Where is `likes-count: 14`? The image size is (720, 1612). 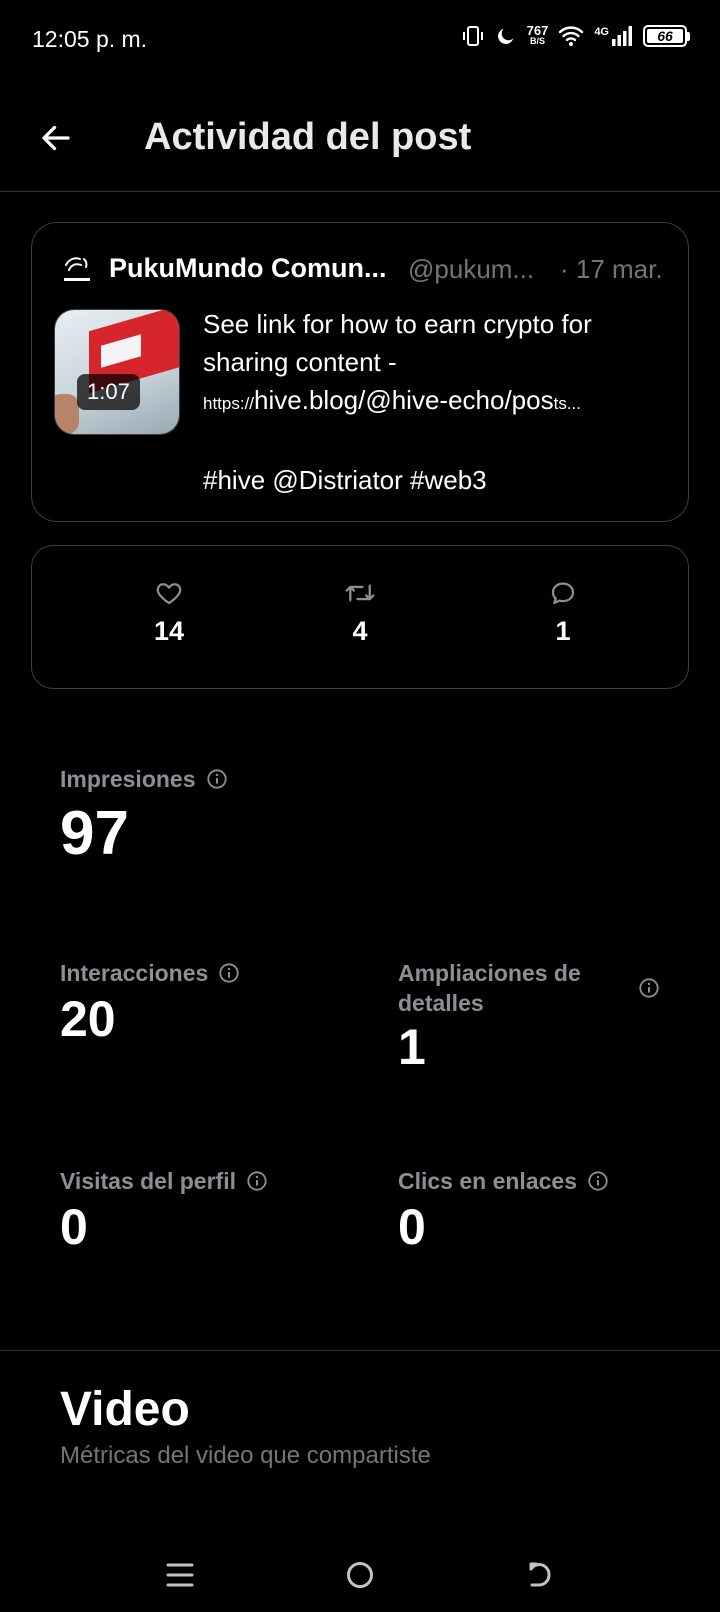 likes-count: 14 is located at coordinates (169, 631).